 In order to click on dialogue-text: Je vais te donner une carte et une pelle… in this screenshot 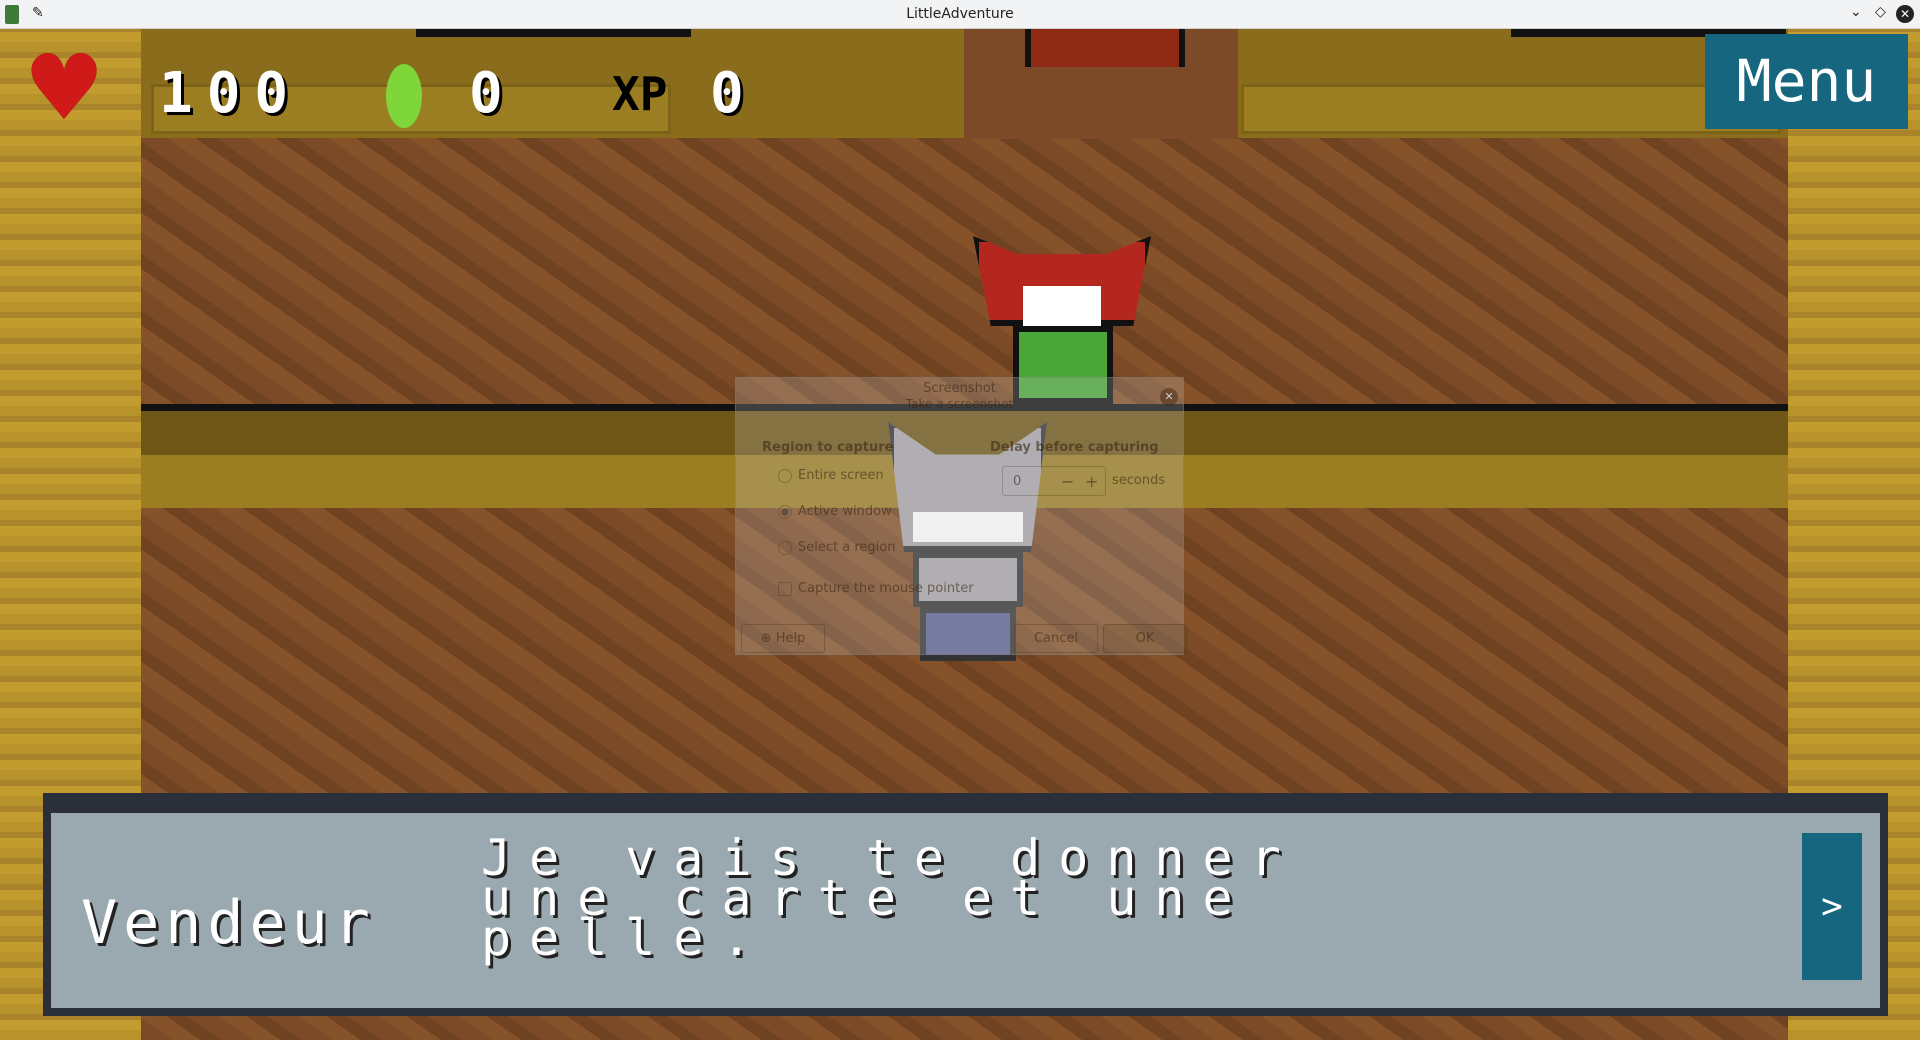, I will do `click(890, 898)`.